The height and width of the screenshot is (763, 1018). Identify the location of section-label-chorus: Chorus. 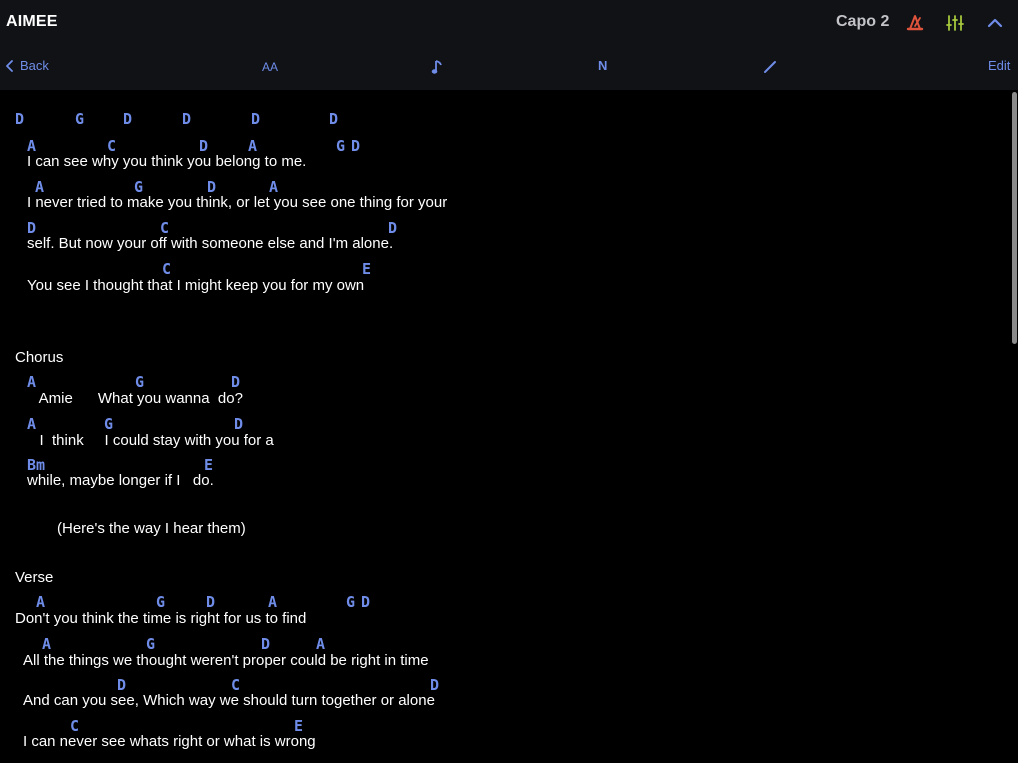
(39, 357).